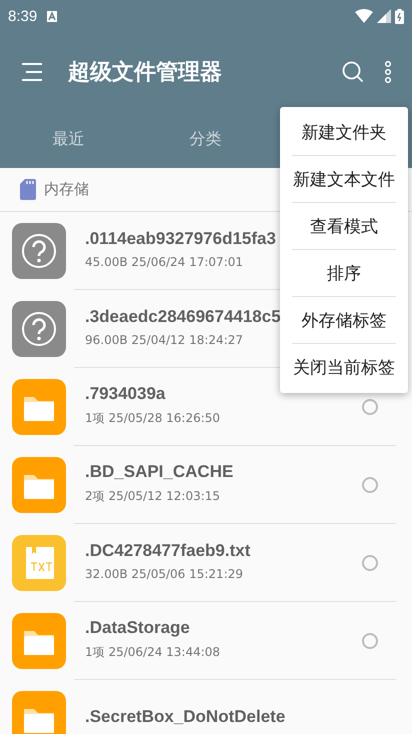 Image resolution: width=412 pixels, height=734 pixels. I want to click on file-name: .SecretBox_DoNotDelete, so click(185, 717).